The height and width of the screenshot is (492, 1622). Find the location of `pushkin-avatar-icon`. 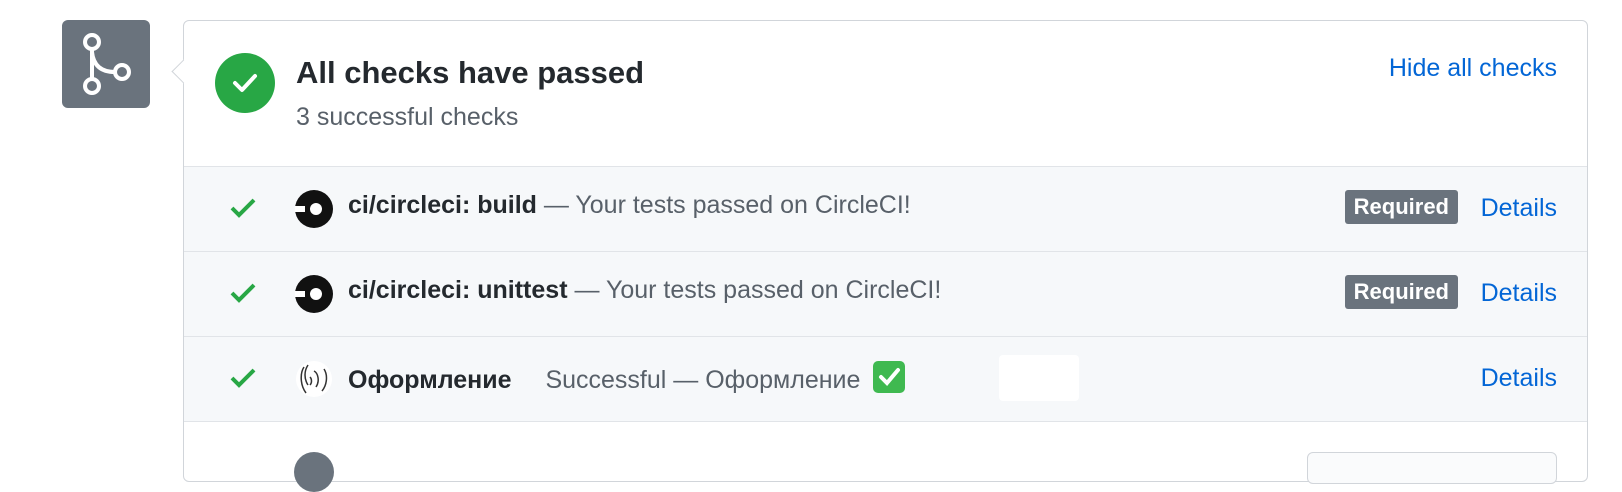

pushkin-avatar-icon is located at coordinates (314, 379).